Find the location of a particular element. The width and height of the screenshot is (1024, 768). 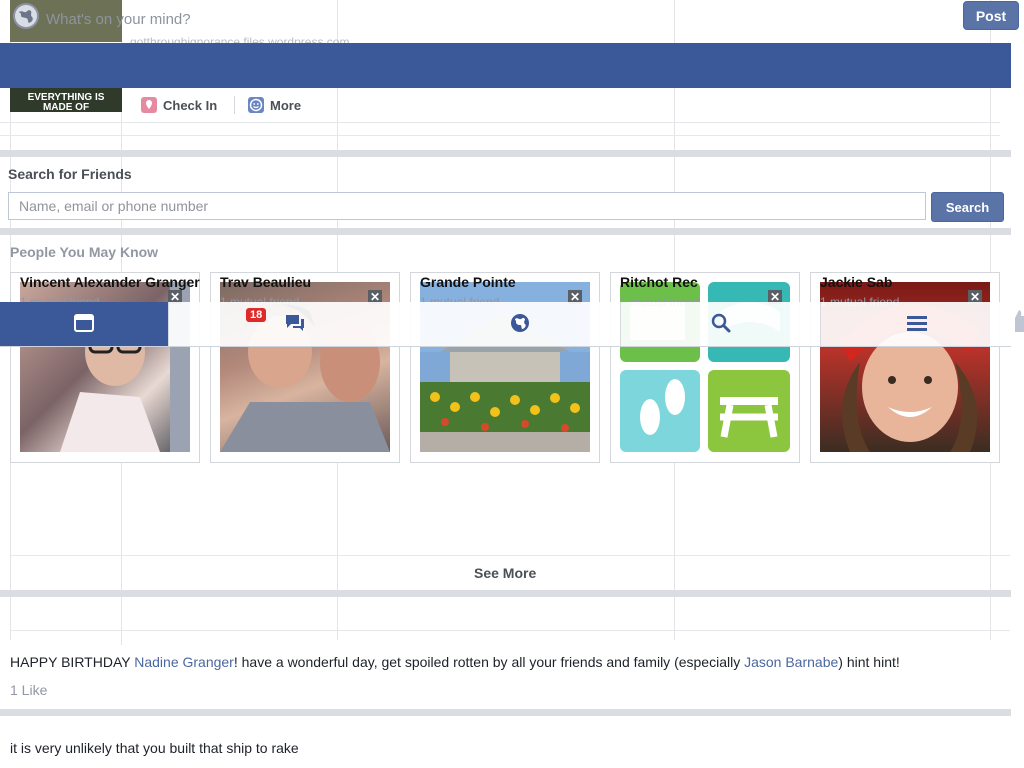

pymk-card: Ritchot Rec 1 mutual friend ✕ is located at coordinates (705, 367).